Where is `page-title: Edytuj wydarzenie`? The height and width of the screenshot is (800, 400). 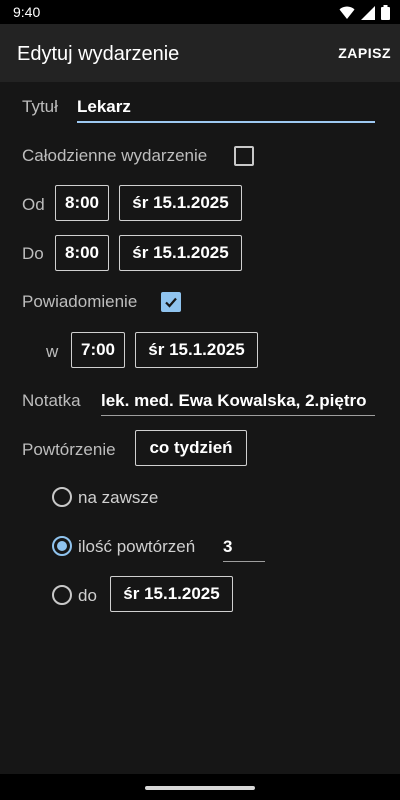 page-title: Edytuj wydarzenie is located at coordinates (98, 54).